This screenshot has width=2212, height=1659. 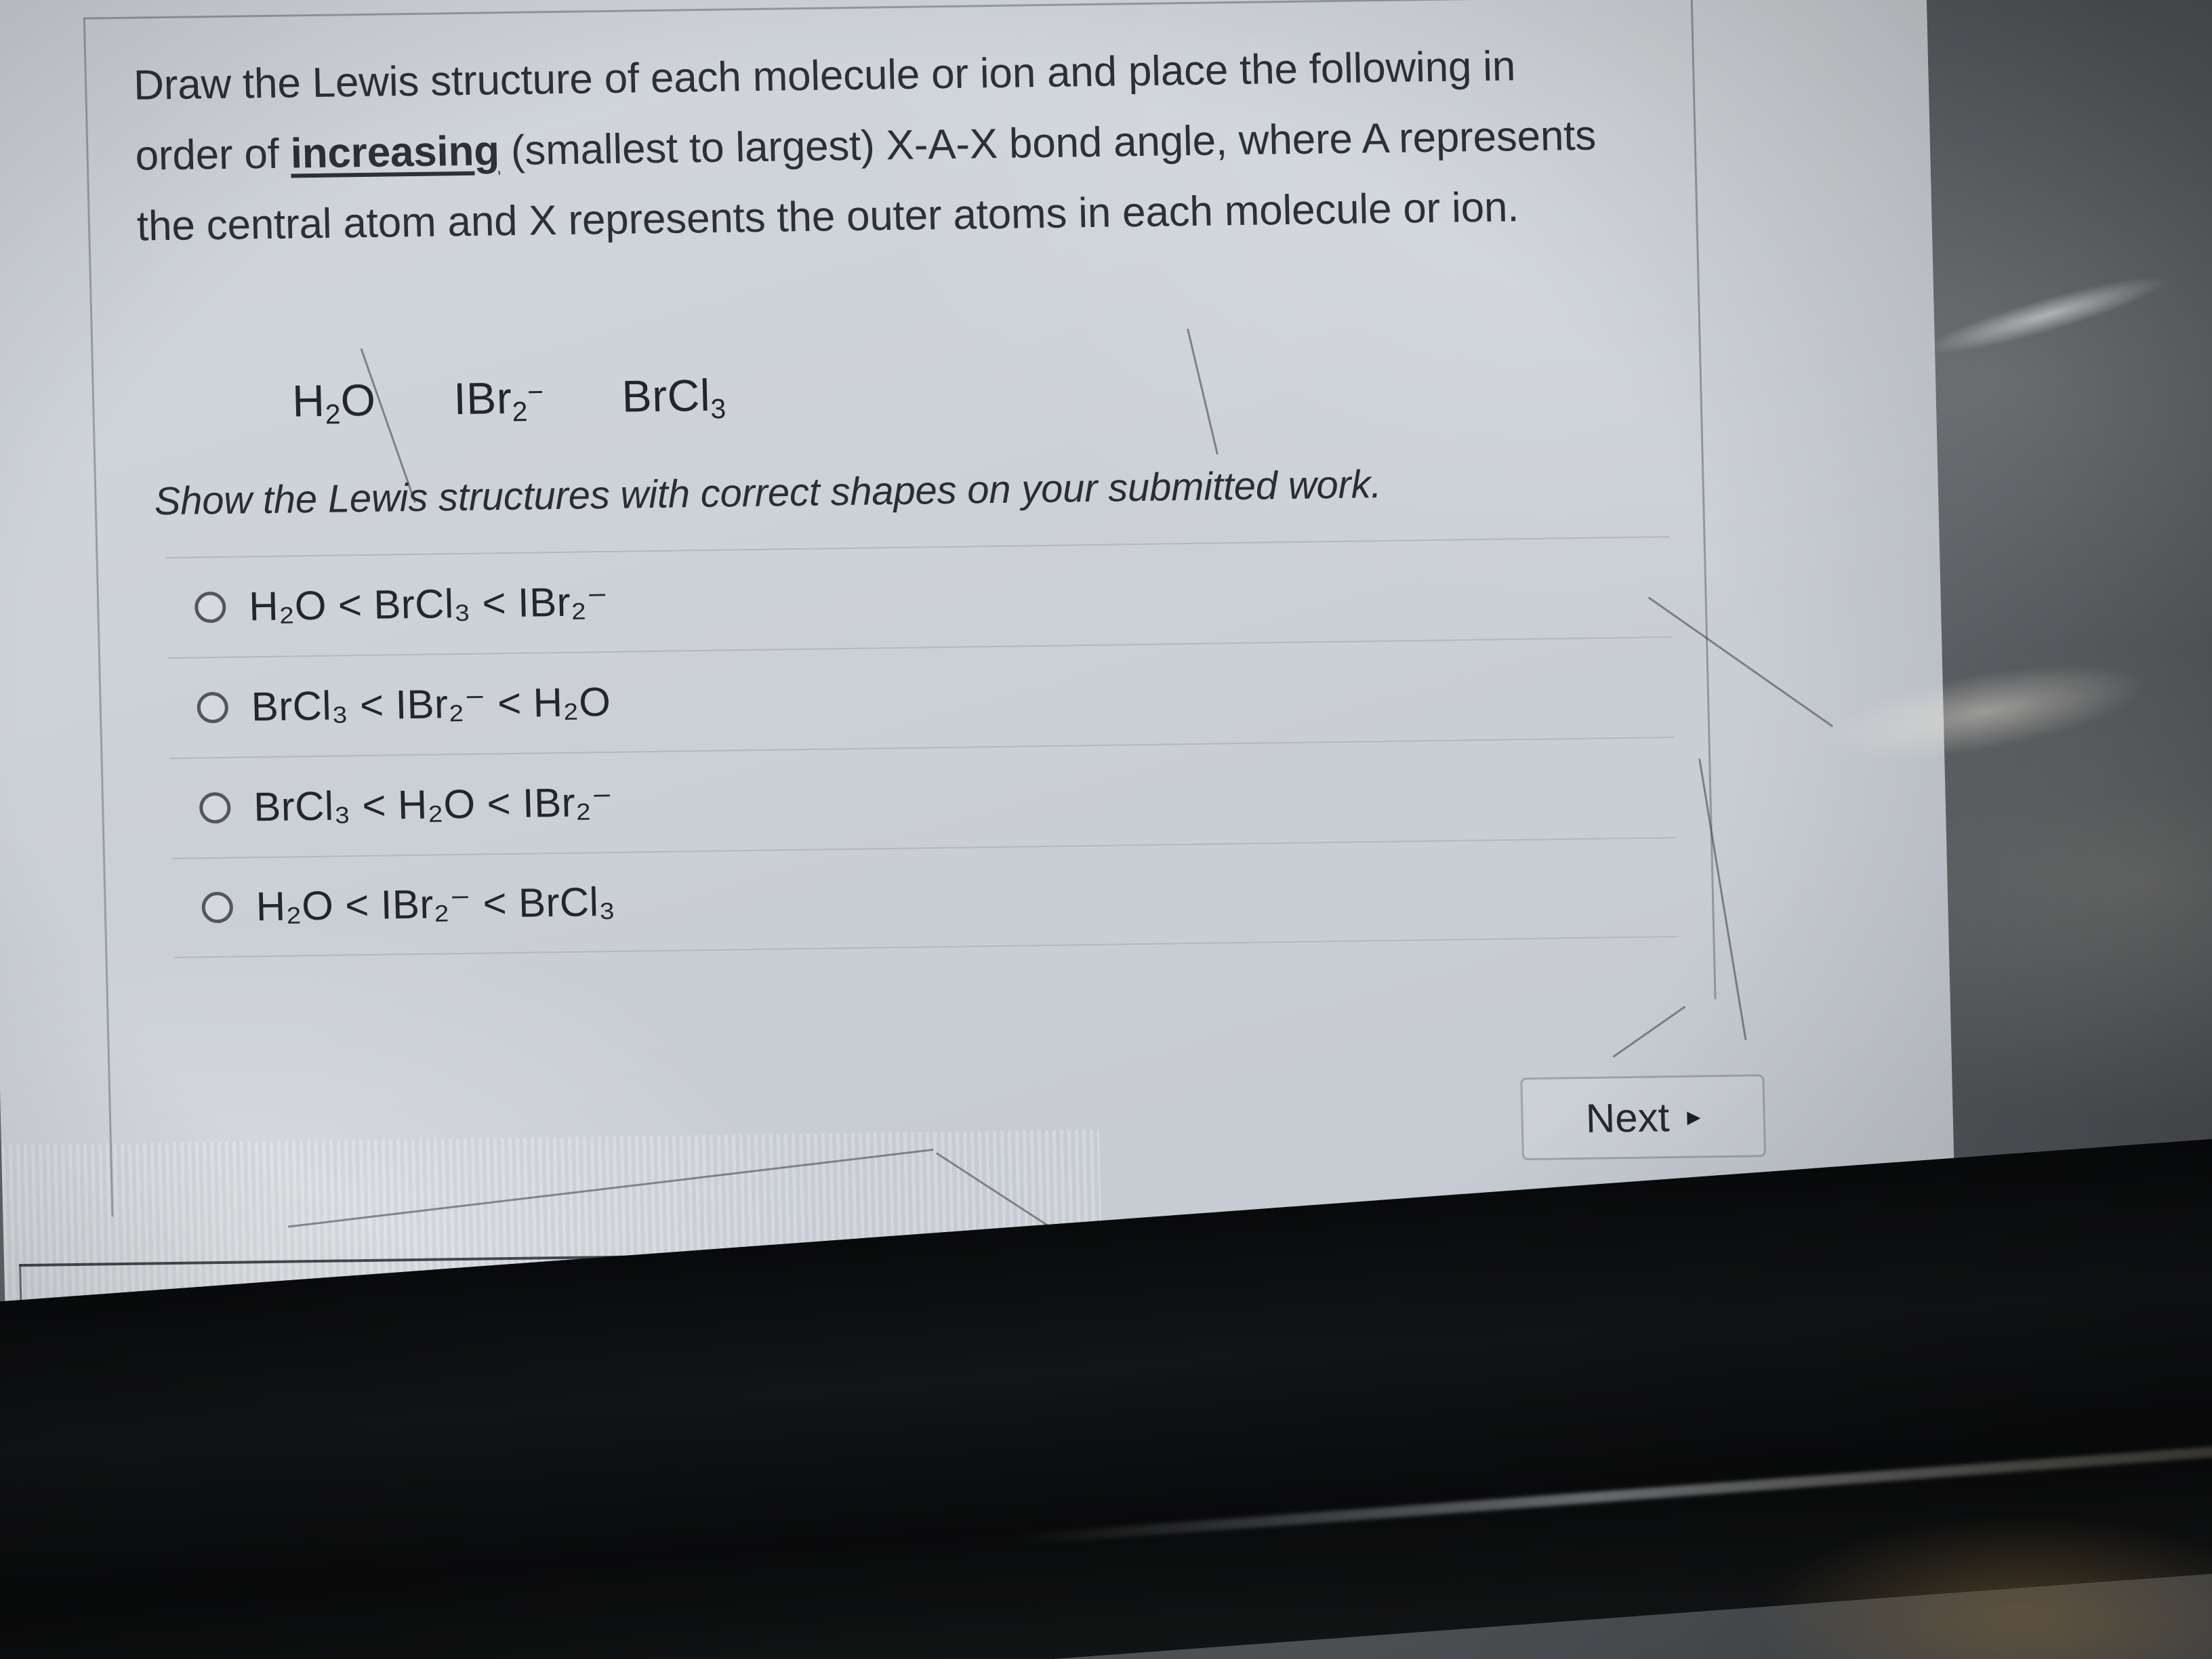 I want to click on next-button: Next ▸, so click(x=1644, y=1117).